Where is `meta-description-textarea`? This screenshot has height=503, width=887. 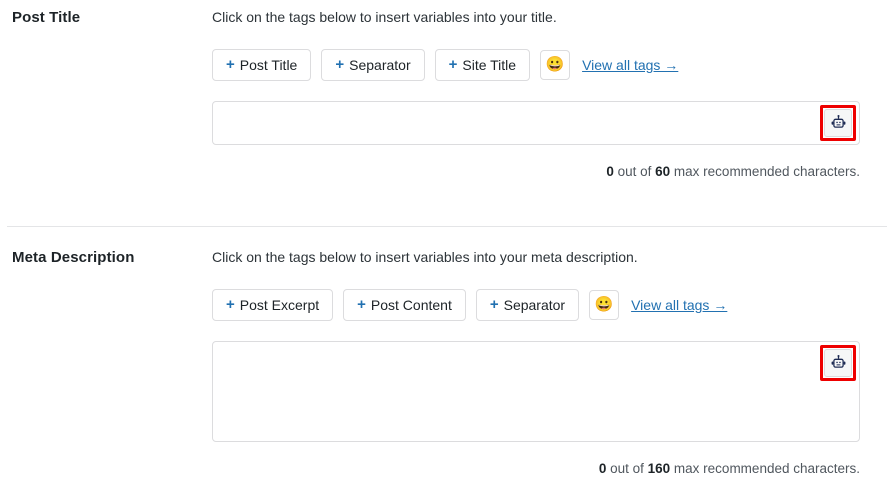
meta-description-textarea is located at coordinates (536, 391).